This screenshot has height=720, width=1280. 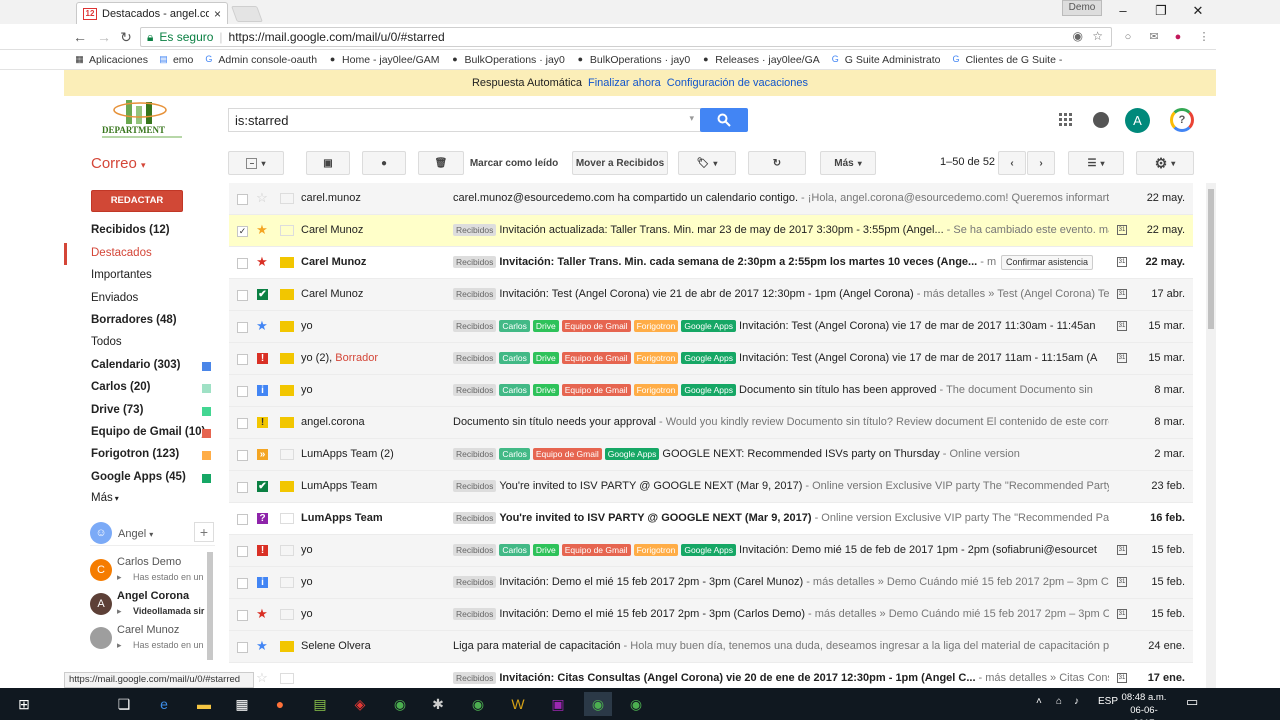 I want to click on app-icon: ✱, so click(x=438, y=704).